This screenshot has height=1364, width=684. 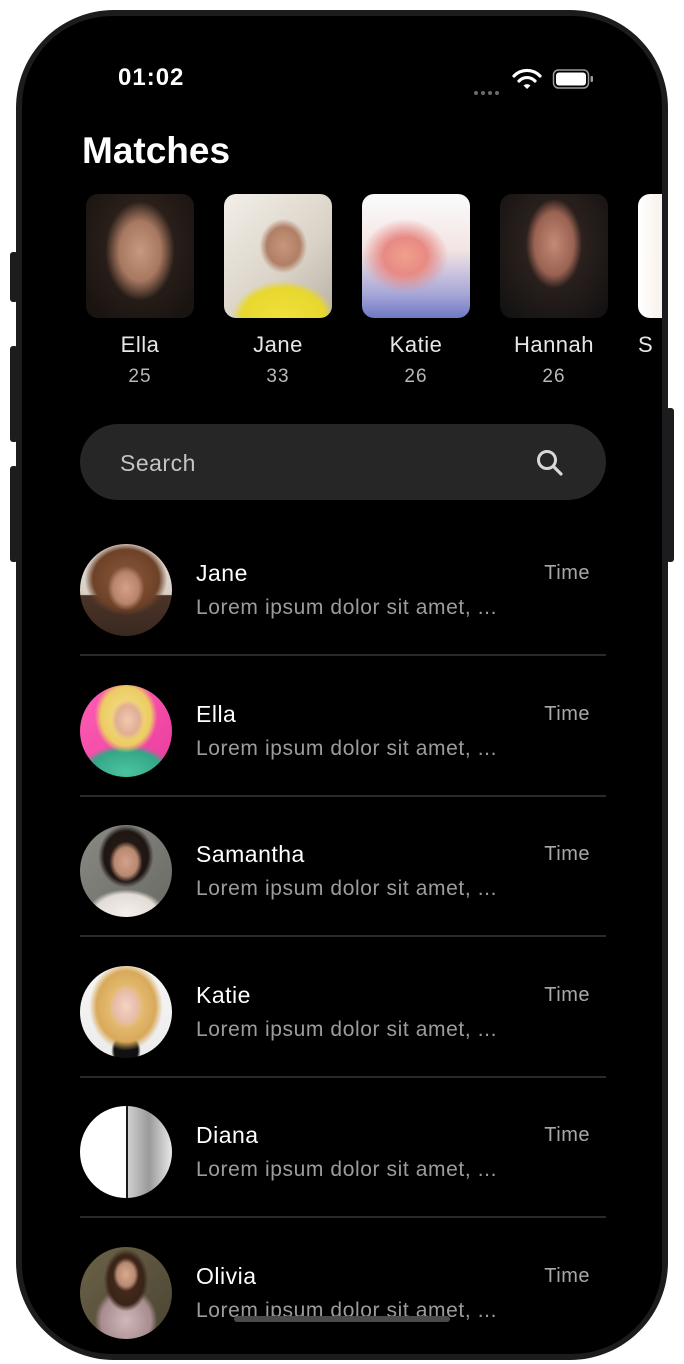 What do you see at coordinates (278, 376) in the screenshot?
I see `match-age: 33` at bounding box center [278, 376].